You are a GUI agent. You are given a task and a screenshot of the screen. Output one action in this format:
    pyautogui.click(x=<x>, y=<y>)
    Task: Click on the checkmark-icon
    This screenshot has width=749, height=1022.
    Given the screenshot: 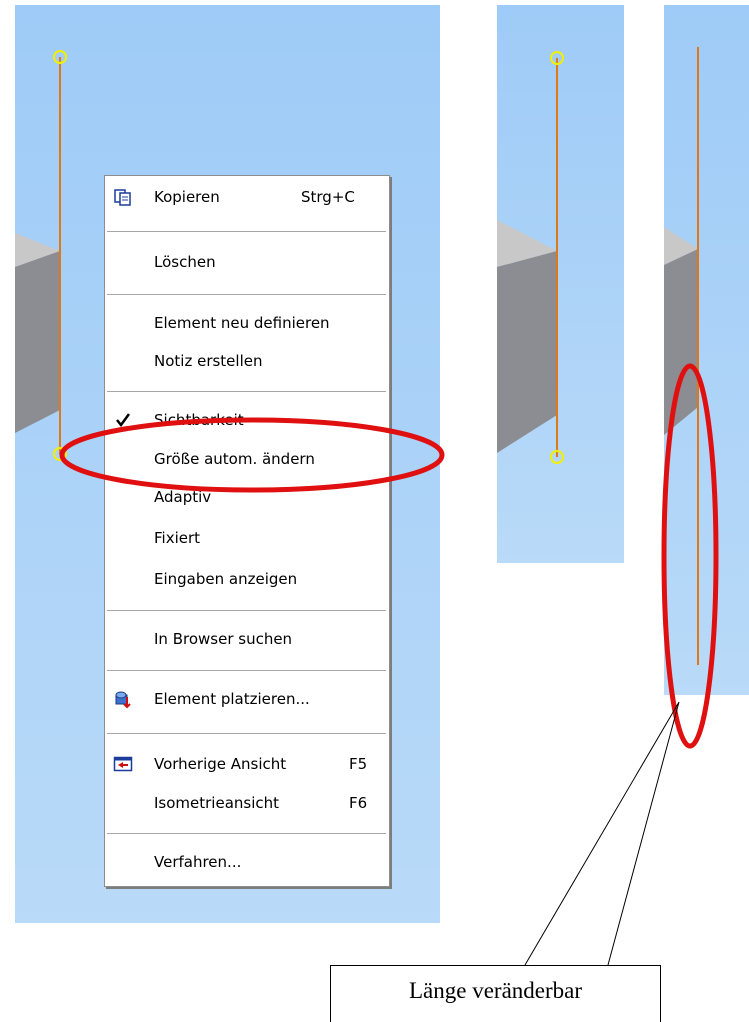 What is the action you would take?
    pyautogui.click(x=123, y=420)
    